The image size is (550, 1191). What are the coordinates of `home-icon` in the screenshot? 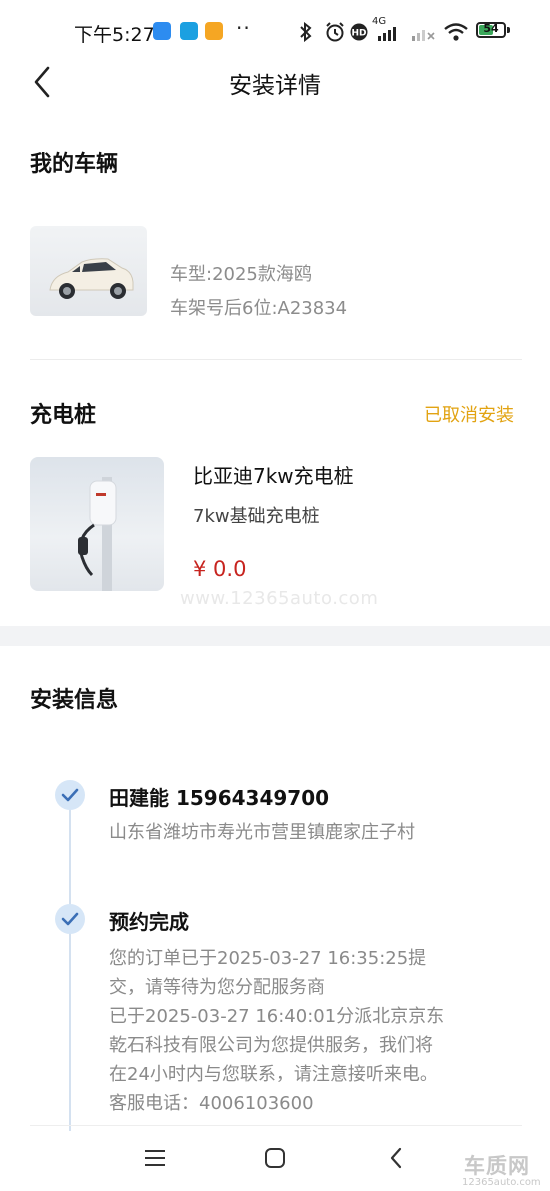 It's located at (275, 1158).